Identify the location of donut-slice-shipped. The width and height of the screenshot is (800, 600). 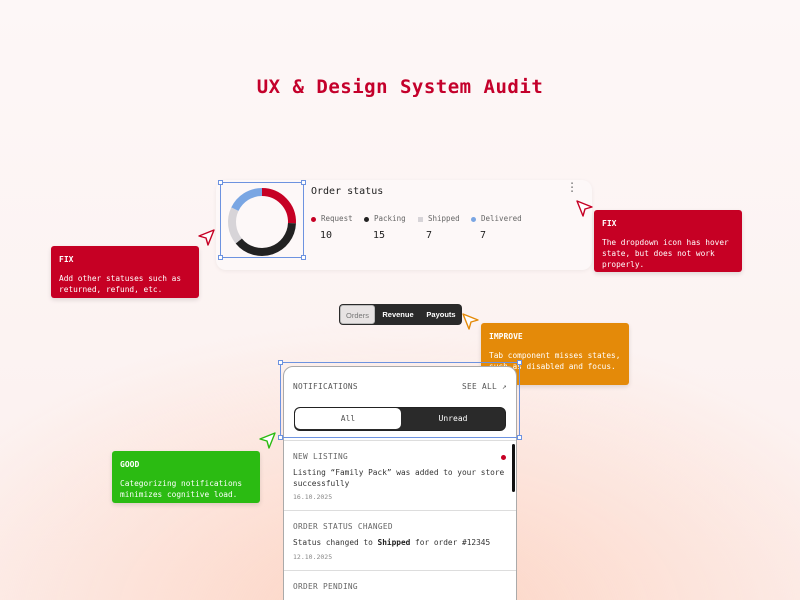
(235, 225).